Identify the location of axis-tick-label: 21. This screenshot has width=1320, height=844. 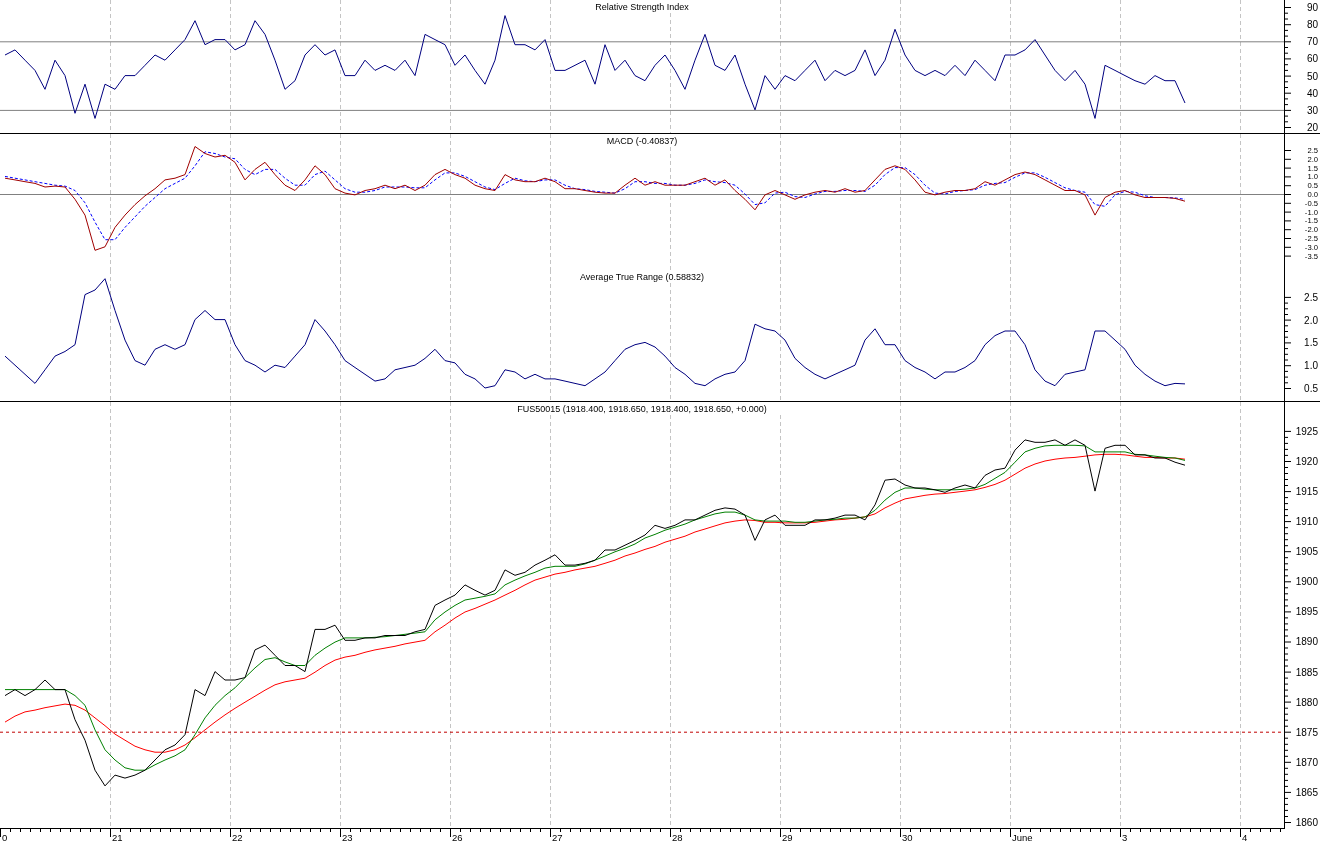
(117, 837).